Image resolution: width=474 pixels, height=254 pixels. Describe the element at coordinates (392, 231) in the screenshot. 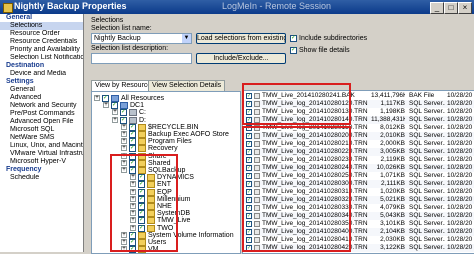

I see `file-size: 2,104KB` at that location.